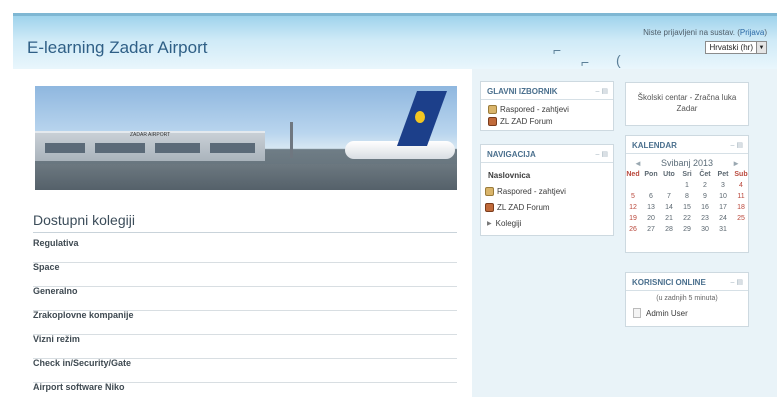  What do you see at coordinates (669, 218) in the screenshot?
I see `calendar-day: 21` at bounding box center [669, 218].